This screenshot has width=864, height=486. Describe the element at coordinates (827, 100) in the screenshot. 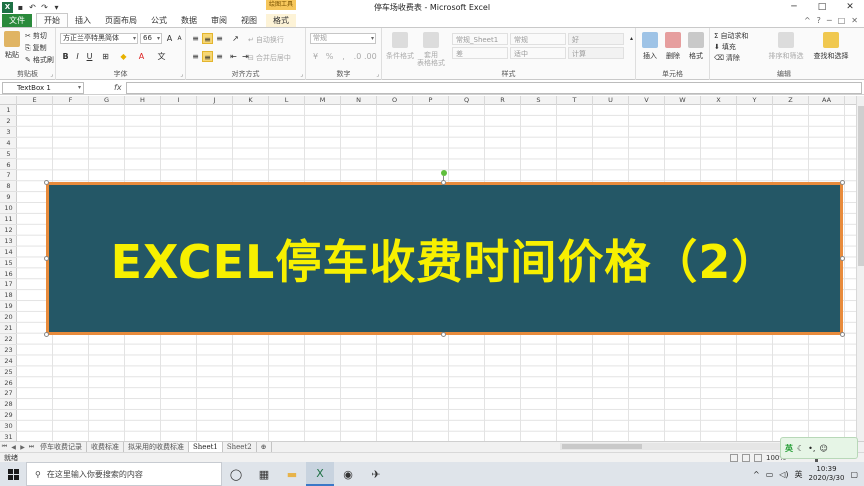

I see `column-header: AA` at that location.